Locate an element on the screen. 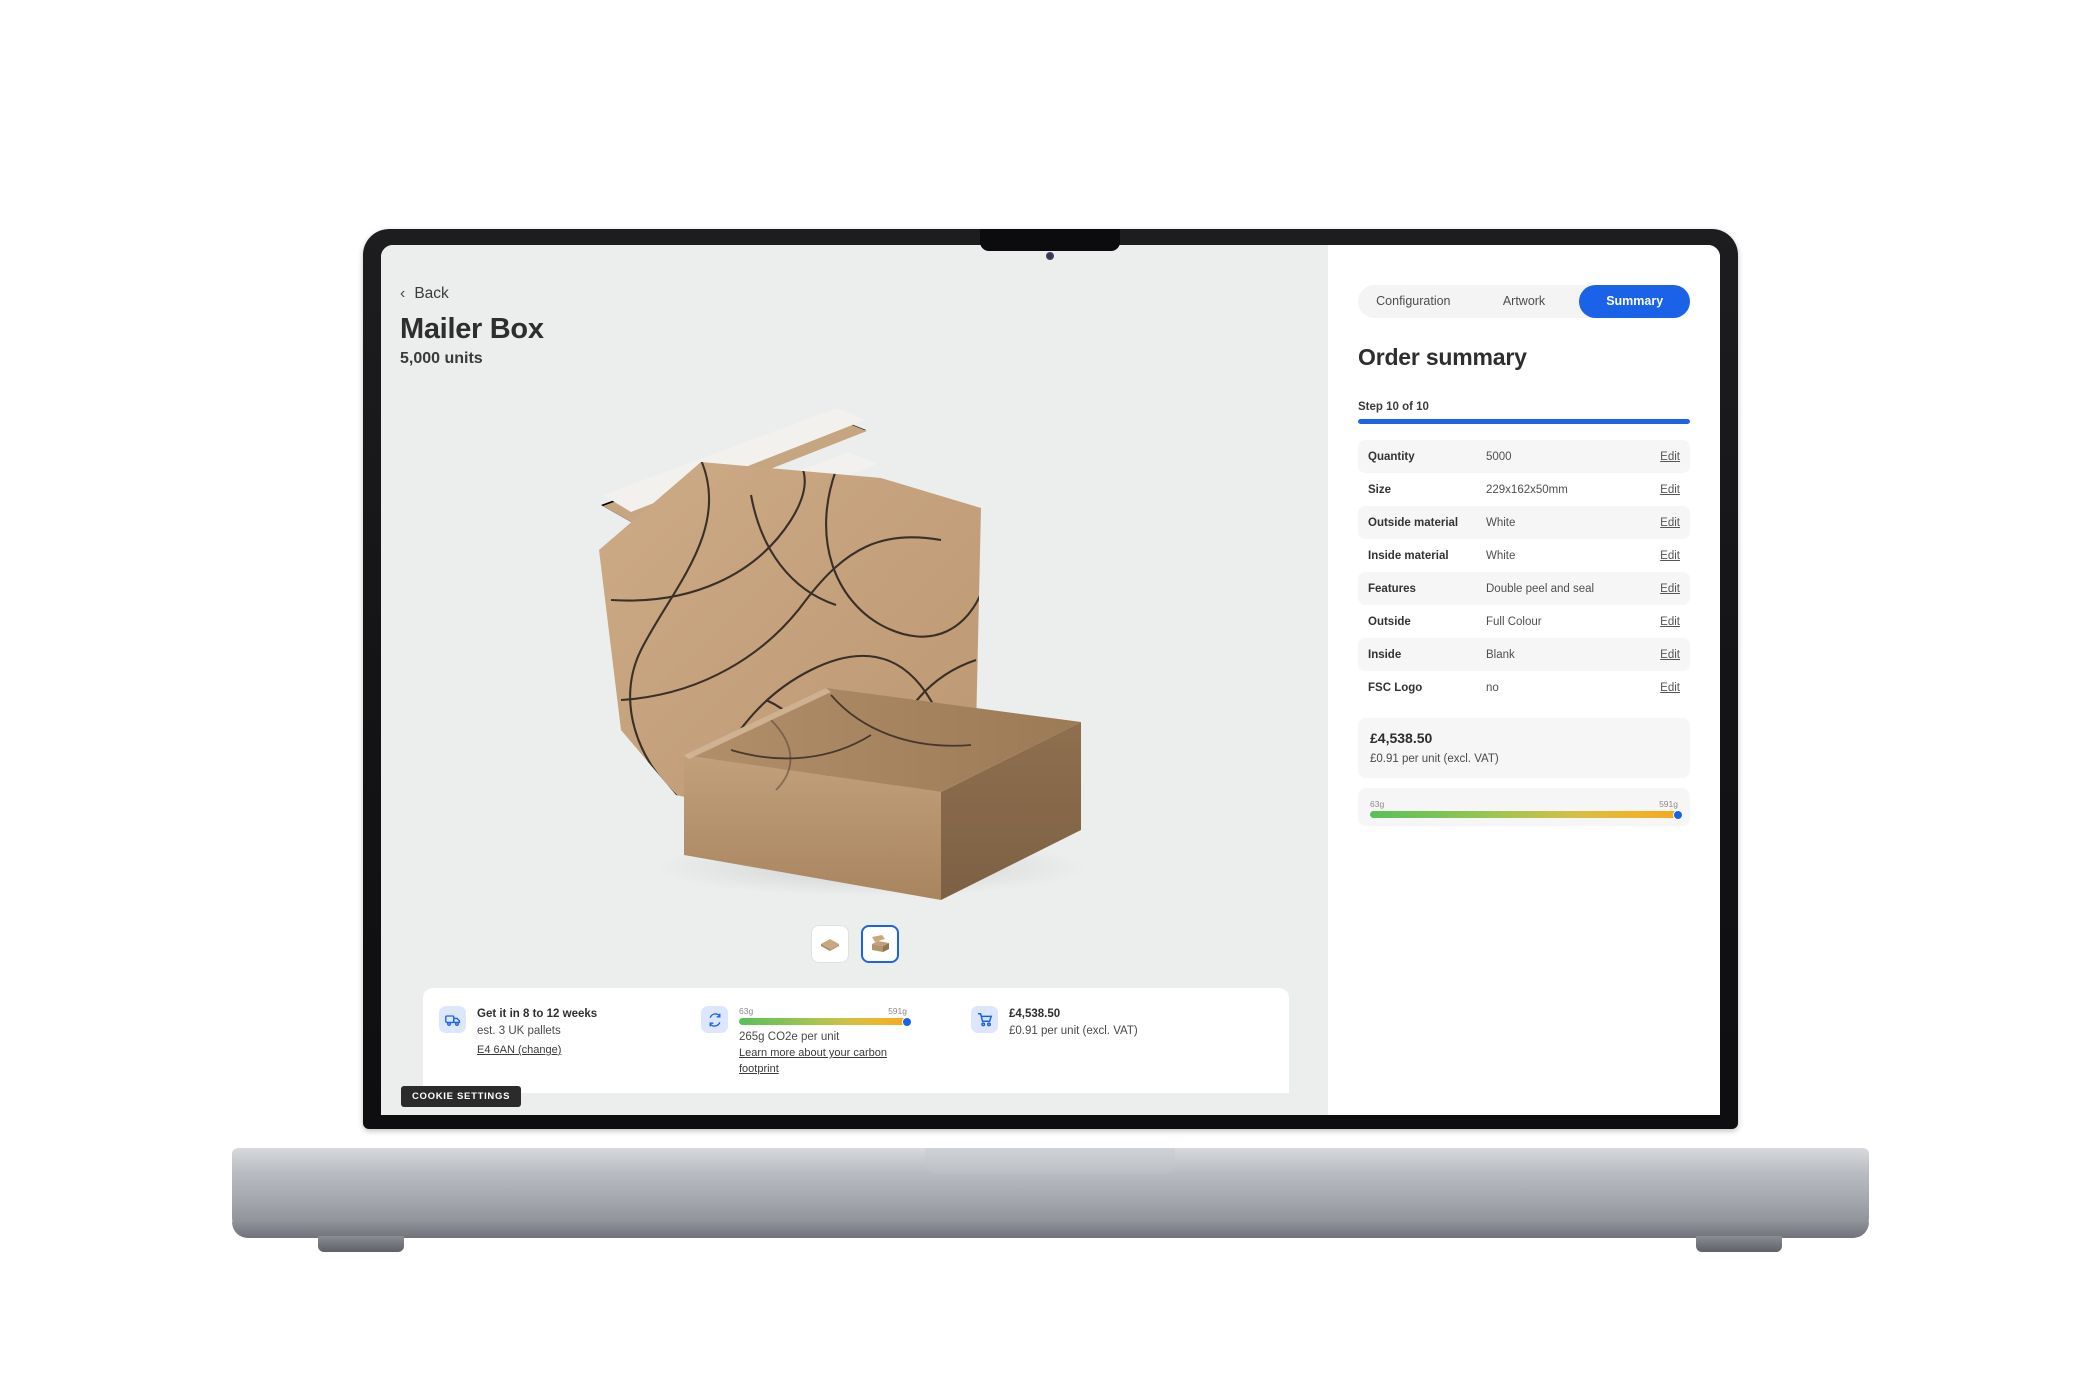  thumbnail-list is located at coordinates (854, 944).